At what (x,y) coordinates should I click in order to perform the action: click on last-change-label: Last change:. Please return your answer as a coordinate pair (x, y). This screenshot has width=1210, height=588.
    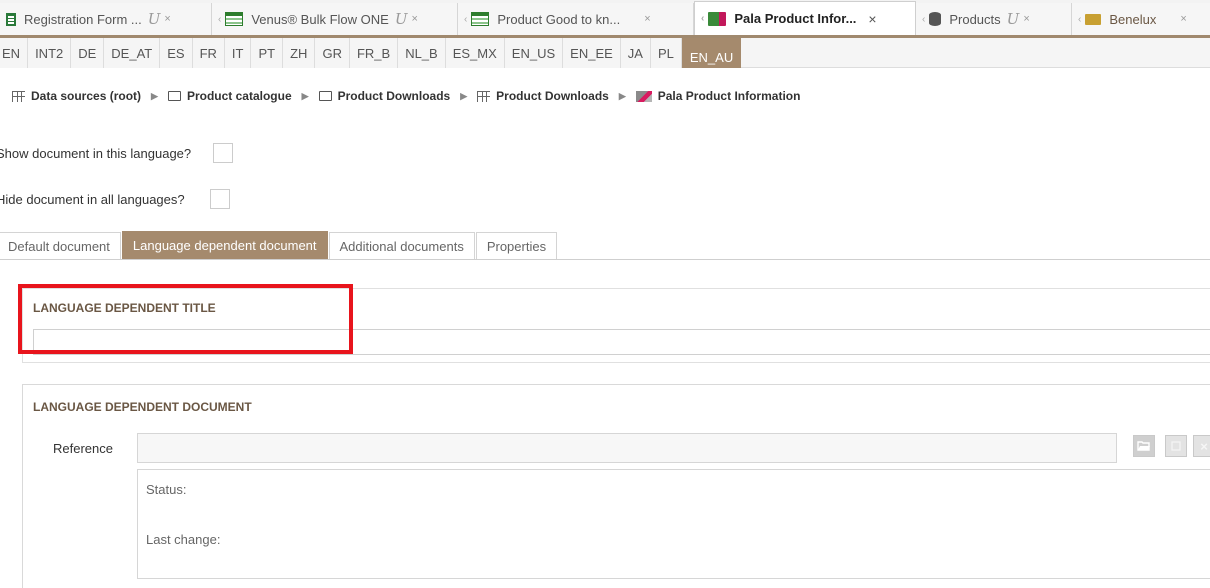
    Looking at the image, I should click on (183, 539).